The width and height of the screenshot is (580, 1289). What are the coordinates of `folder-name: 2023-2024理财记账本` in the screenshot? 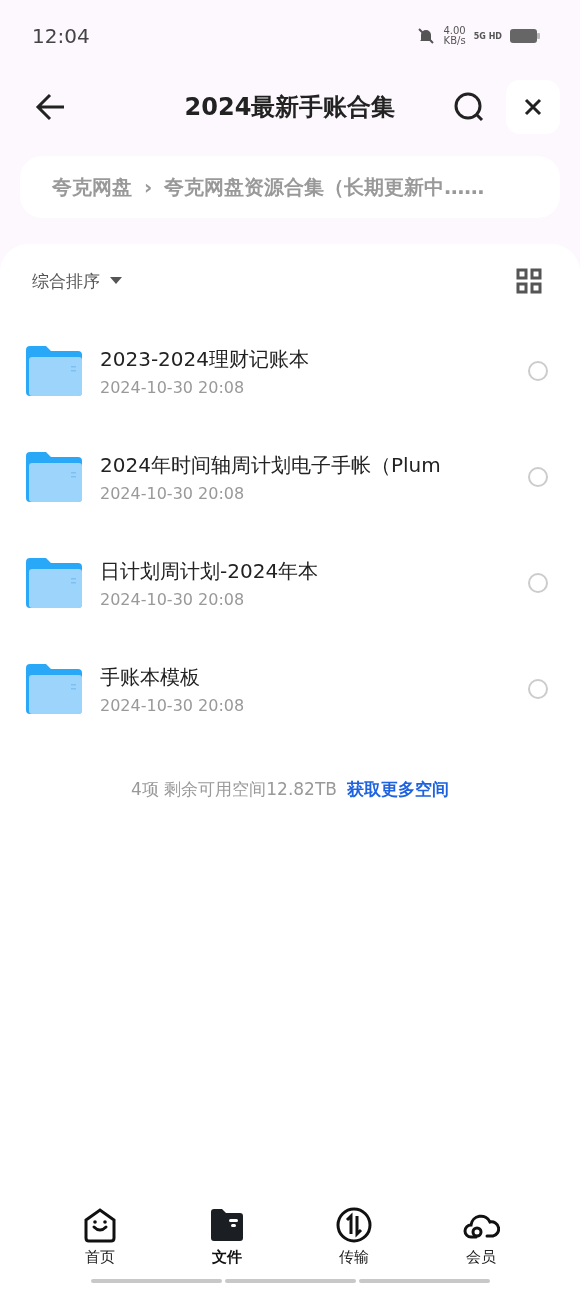 It's located at (275, 358).